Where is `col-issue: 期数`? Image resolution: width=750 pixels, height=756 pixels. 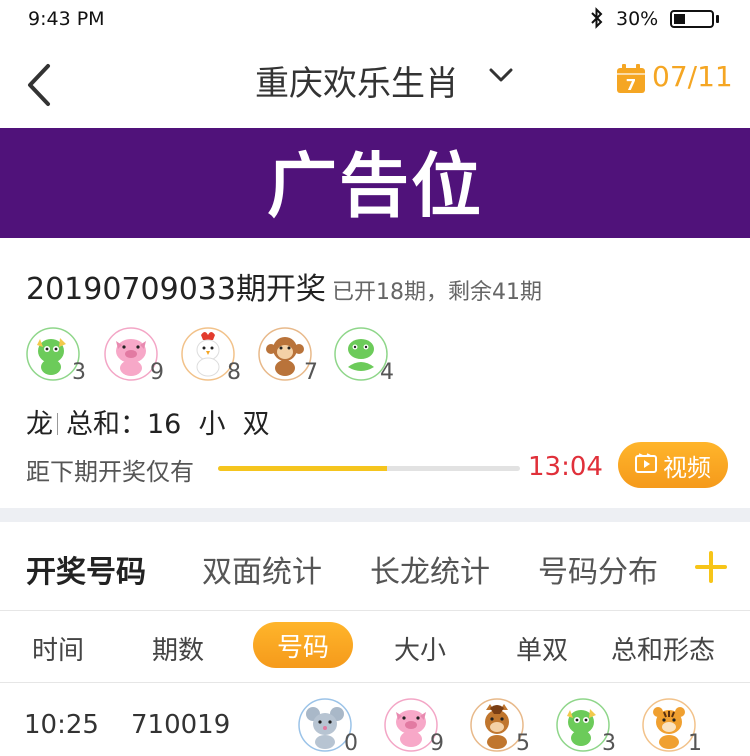
col-issue: 期数 is located at coordinates (178, 648).